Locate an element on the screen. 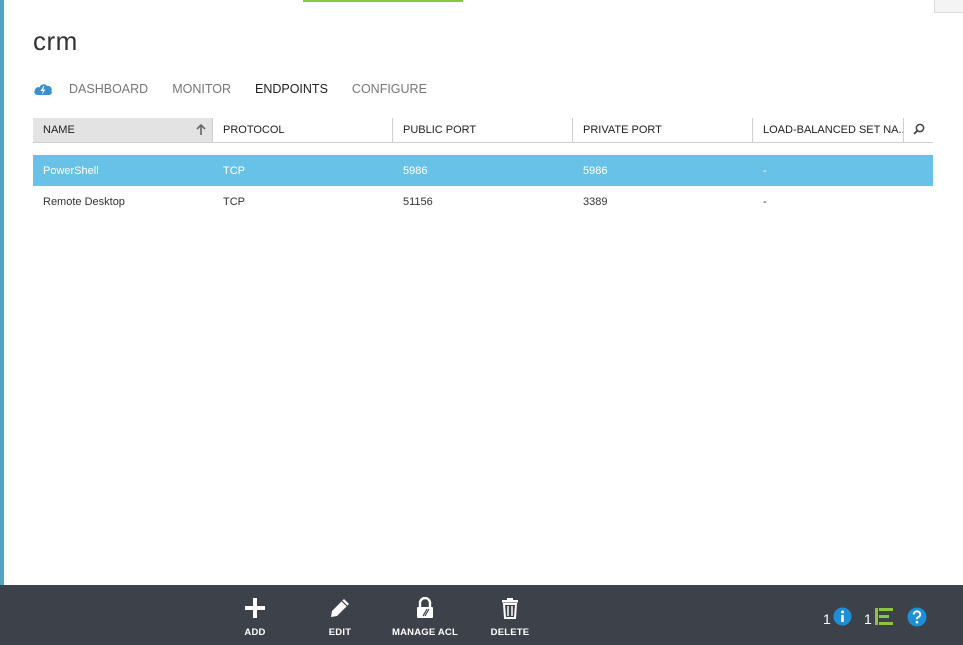 This screenshot has width=963, height=645. command-bar: ADD EDIT MANAGE ACL DELETE 1 1 is located at coordinates (481, 615).